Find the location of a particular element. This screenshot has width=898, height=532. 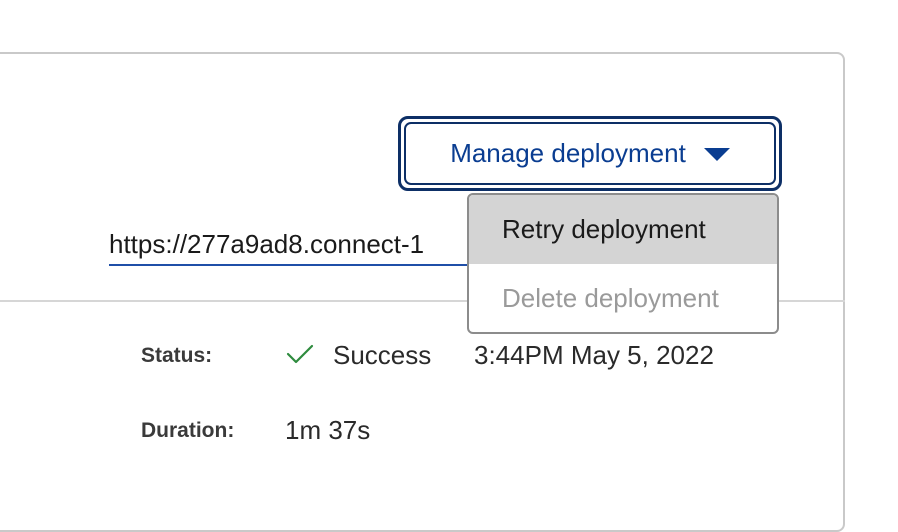

duration-label: Duration: is located at coordinates (188, 430).